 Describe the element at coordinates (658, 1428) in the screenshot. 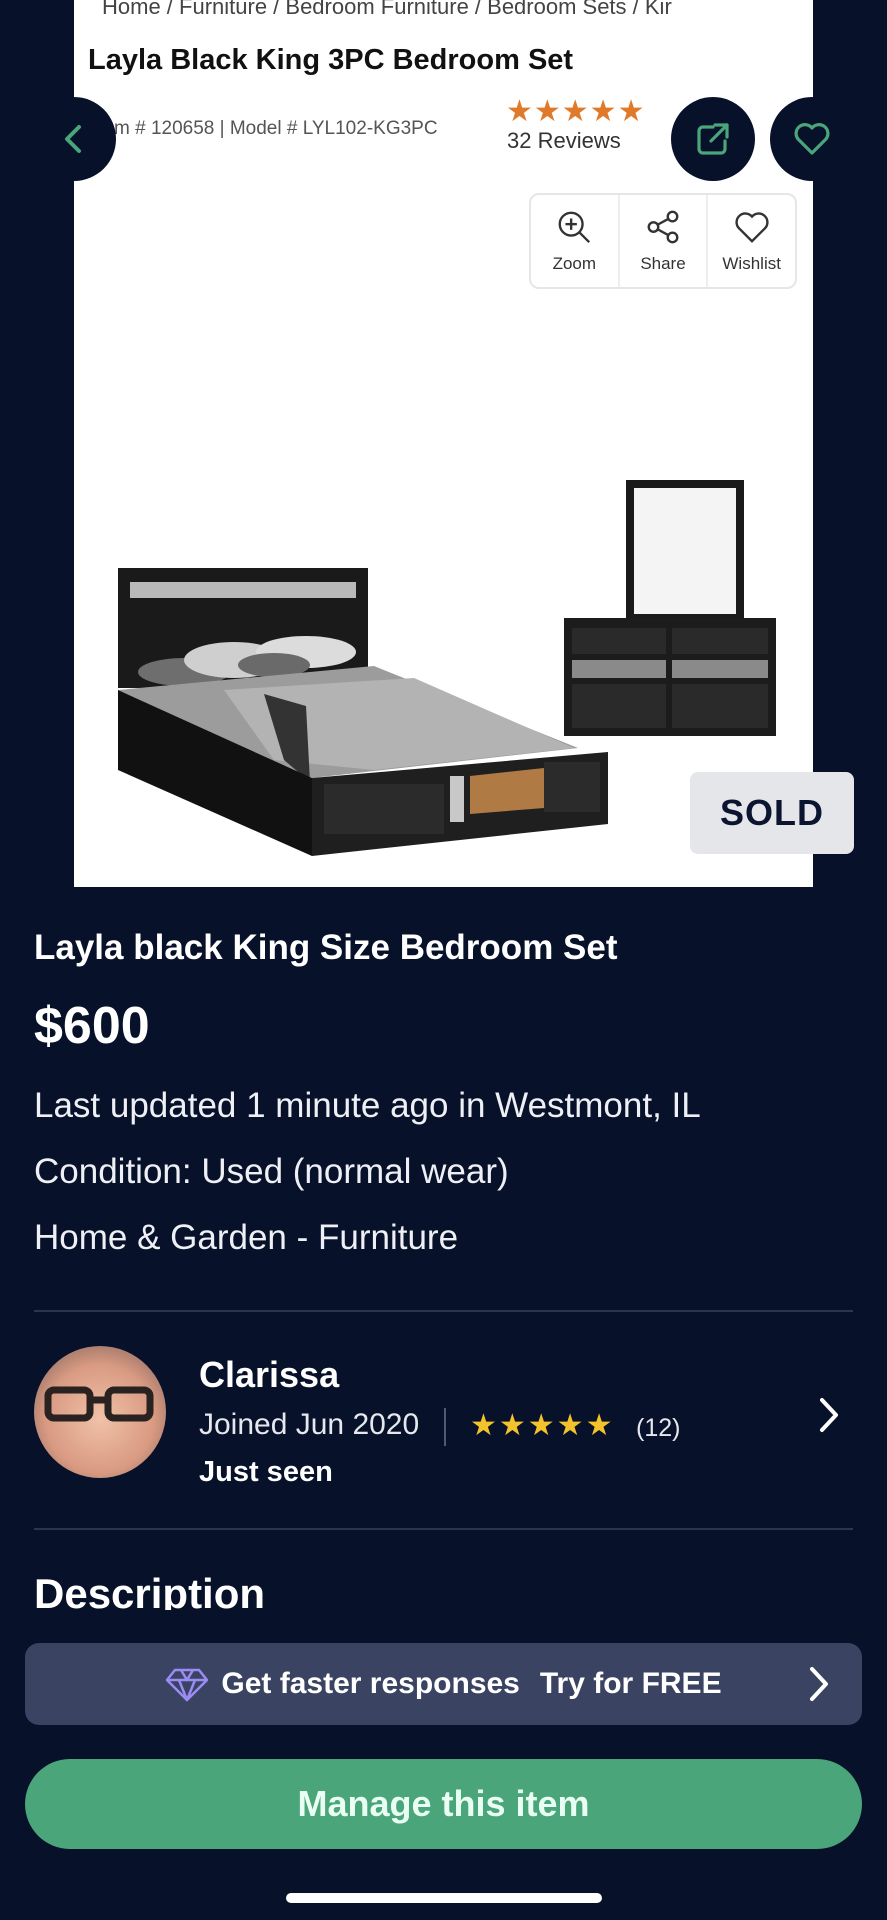

I see `seller-rating-count: (12)` at that location.